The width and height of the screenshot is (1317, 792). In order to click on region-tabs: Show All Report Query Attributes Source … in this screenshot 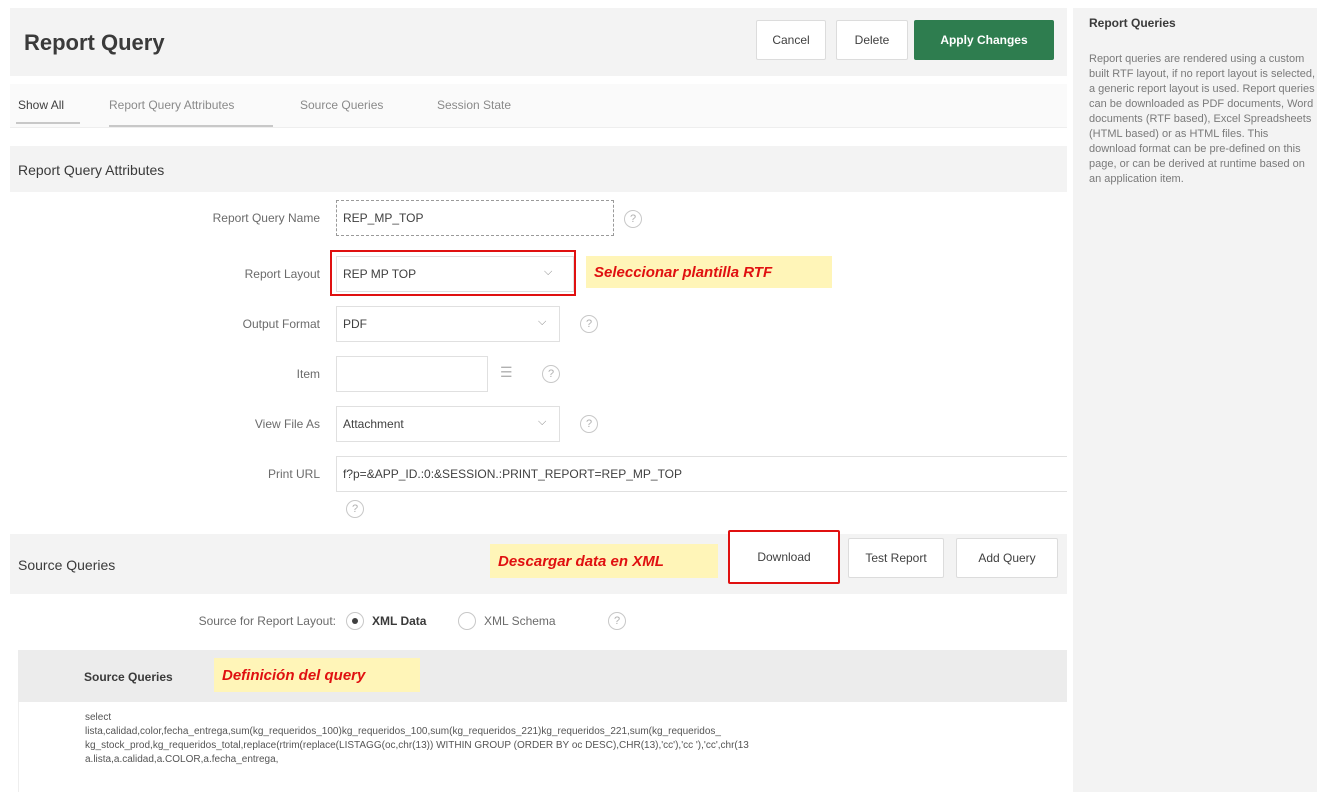, I will do `click(538, 106)`.